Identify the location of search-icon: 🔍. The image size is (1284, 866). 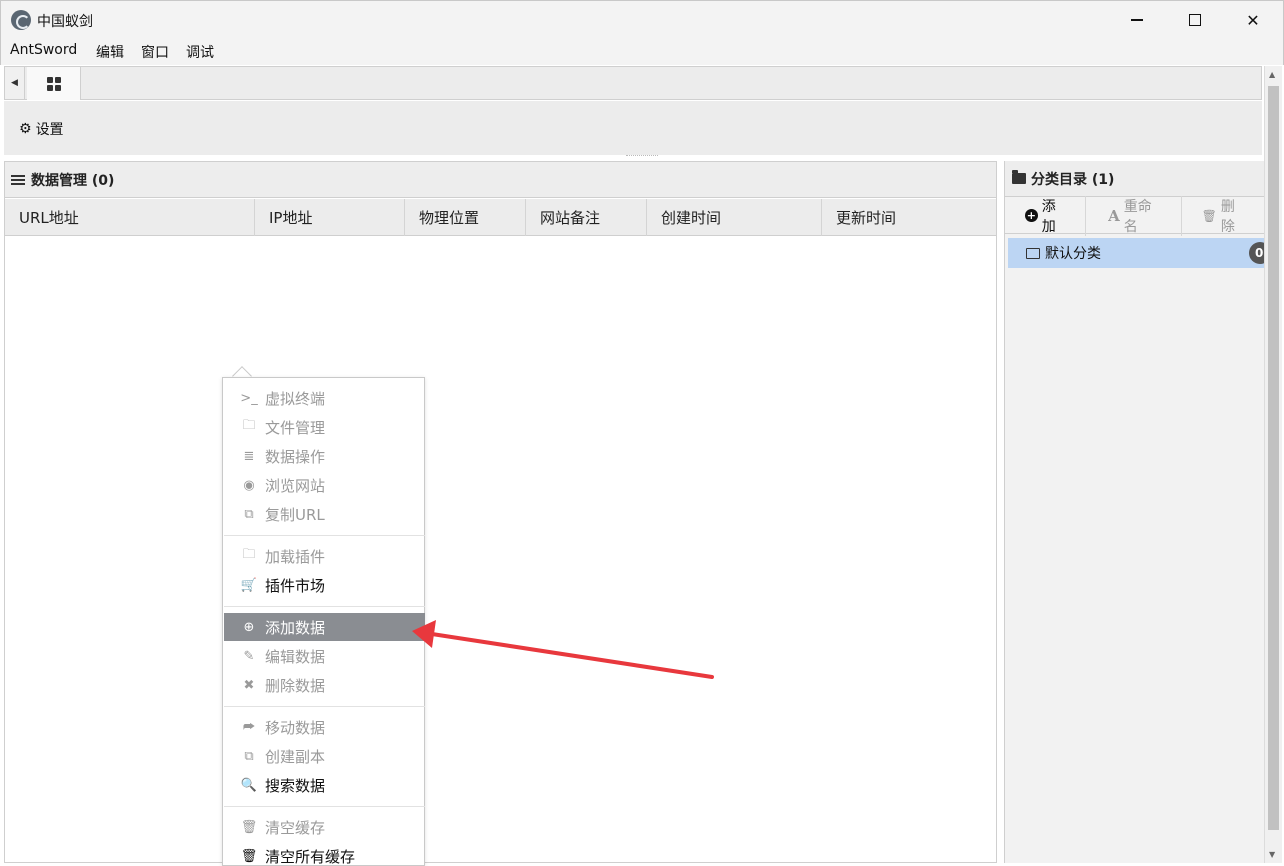
(249, 785).